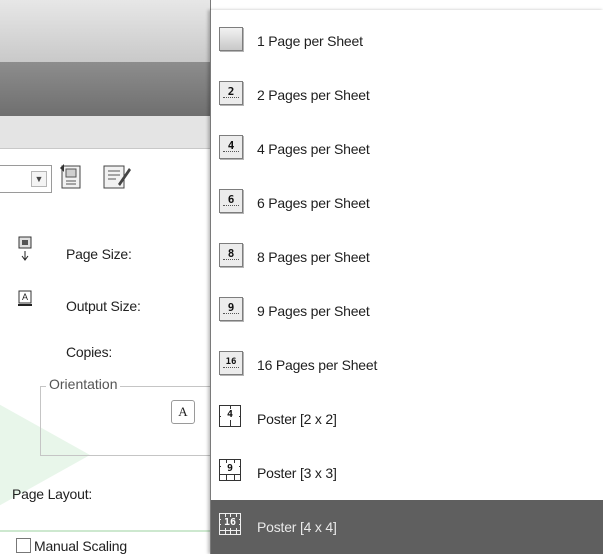 The height and width of the screenshot is (554, 603). Describe the element at coordinates (231, 363) in the screenshot. I see `sixteen-pages-icon: 16` at that location.